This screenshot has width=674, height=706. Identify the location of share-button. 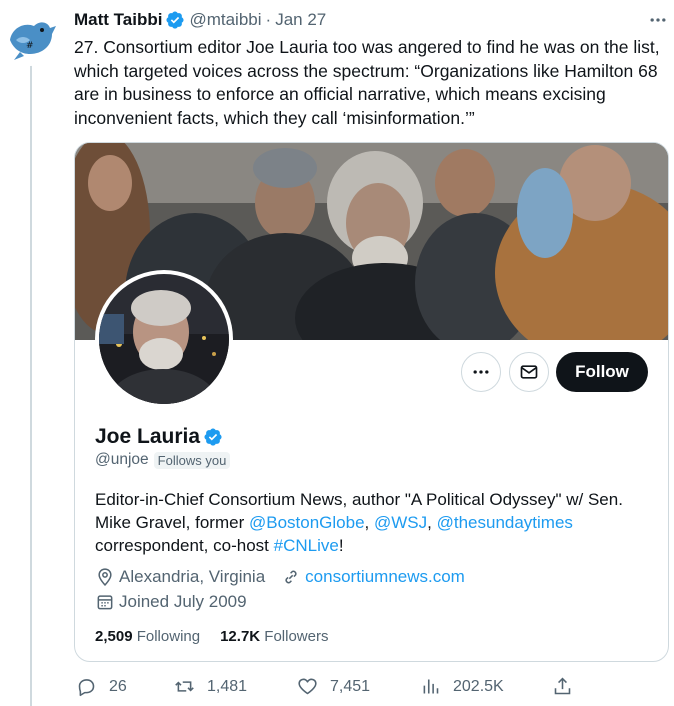
(568, 686).